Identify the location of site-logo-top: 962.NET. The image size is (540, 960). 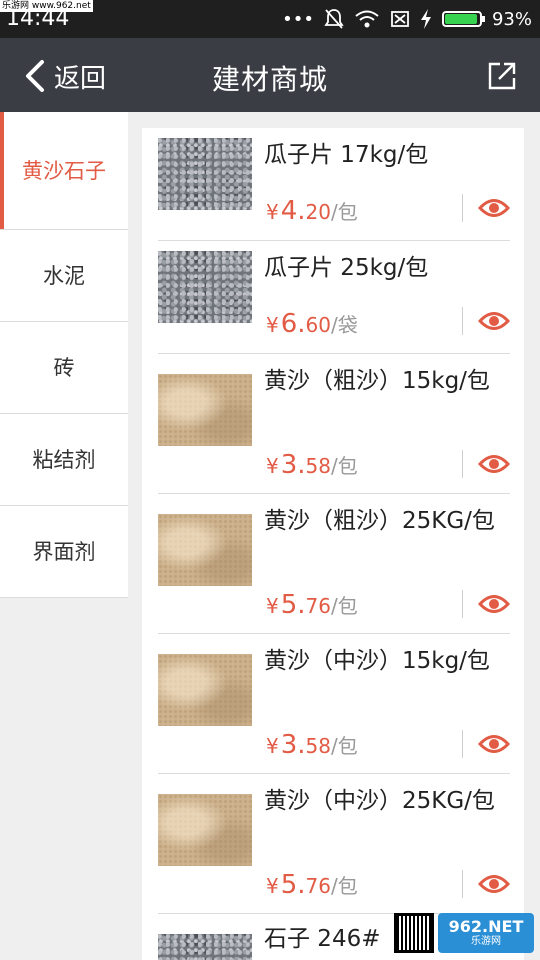
(486, 926).